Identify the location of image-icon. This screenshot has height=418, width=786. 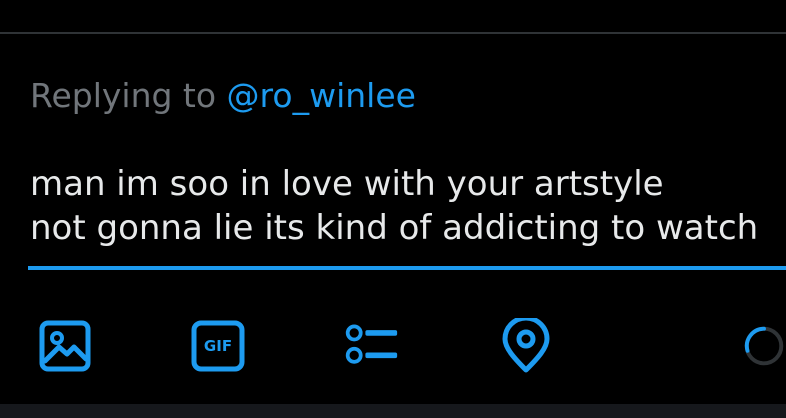
(65, 346).